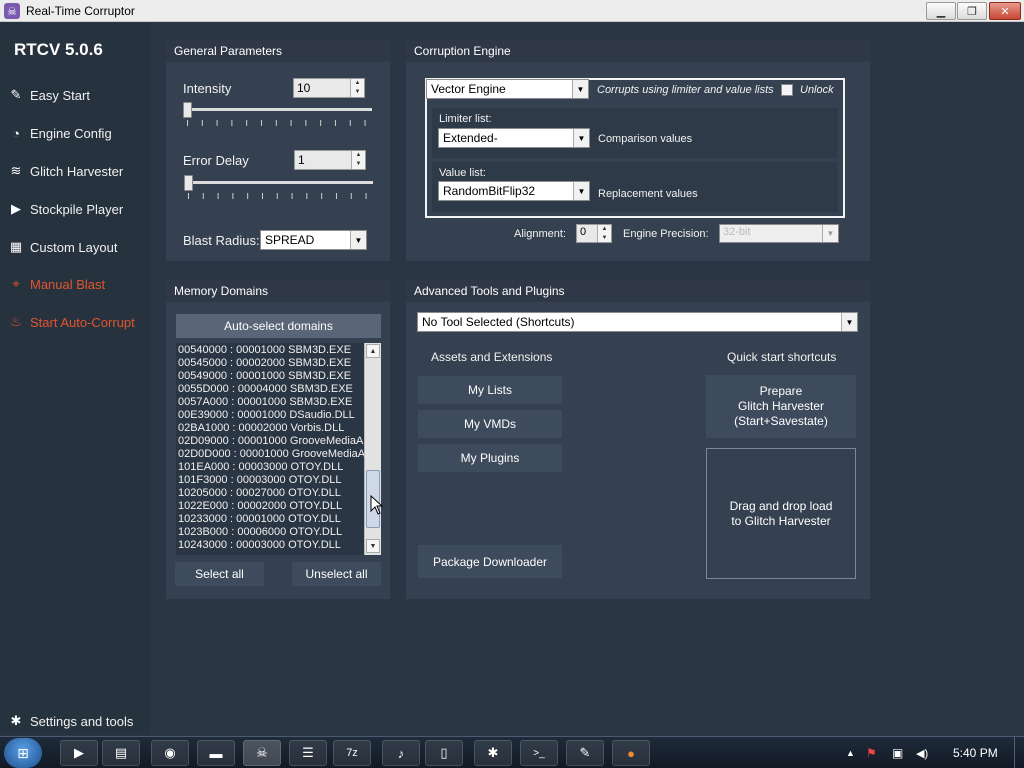 The width and height of the screenshot is (1024, 768). I want to click on list-item: 02BA1000 : 00002000 Vorbis.DLL, so click(278, 428).